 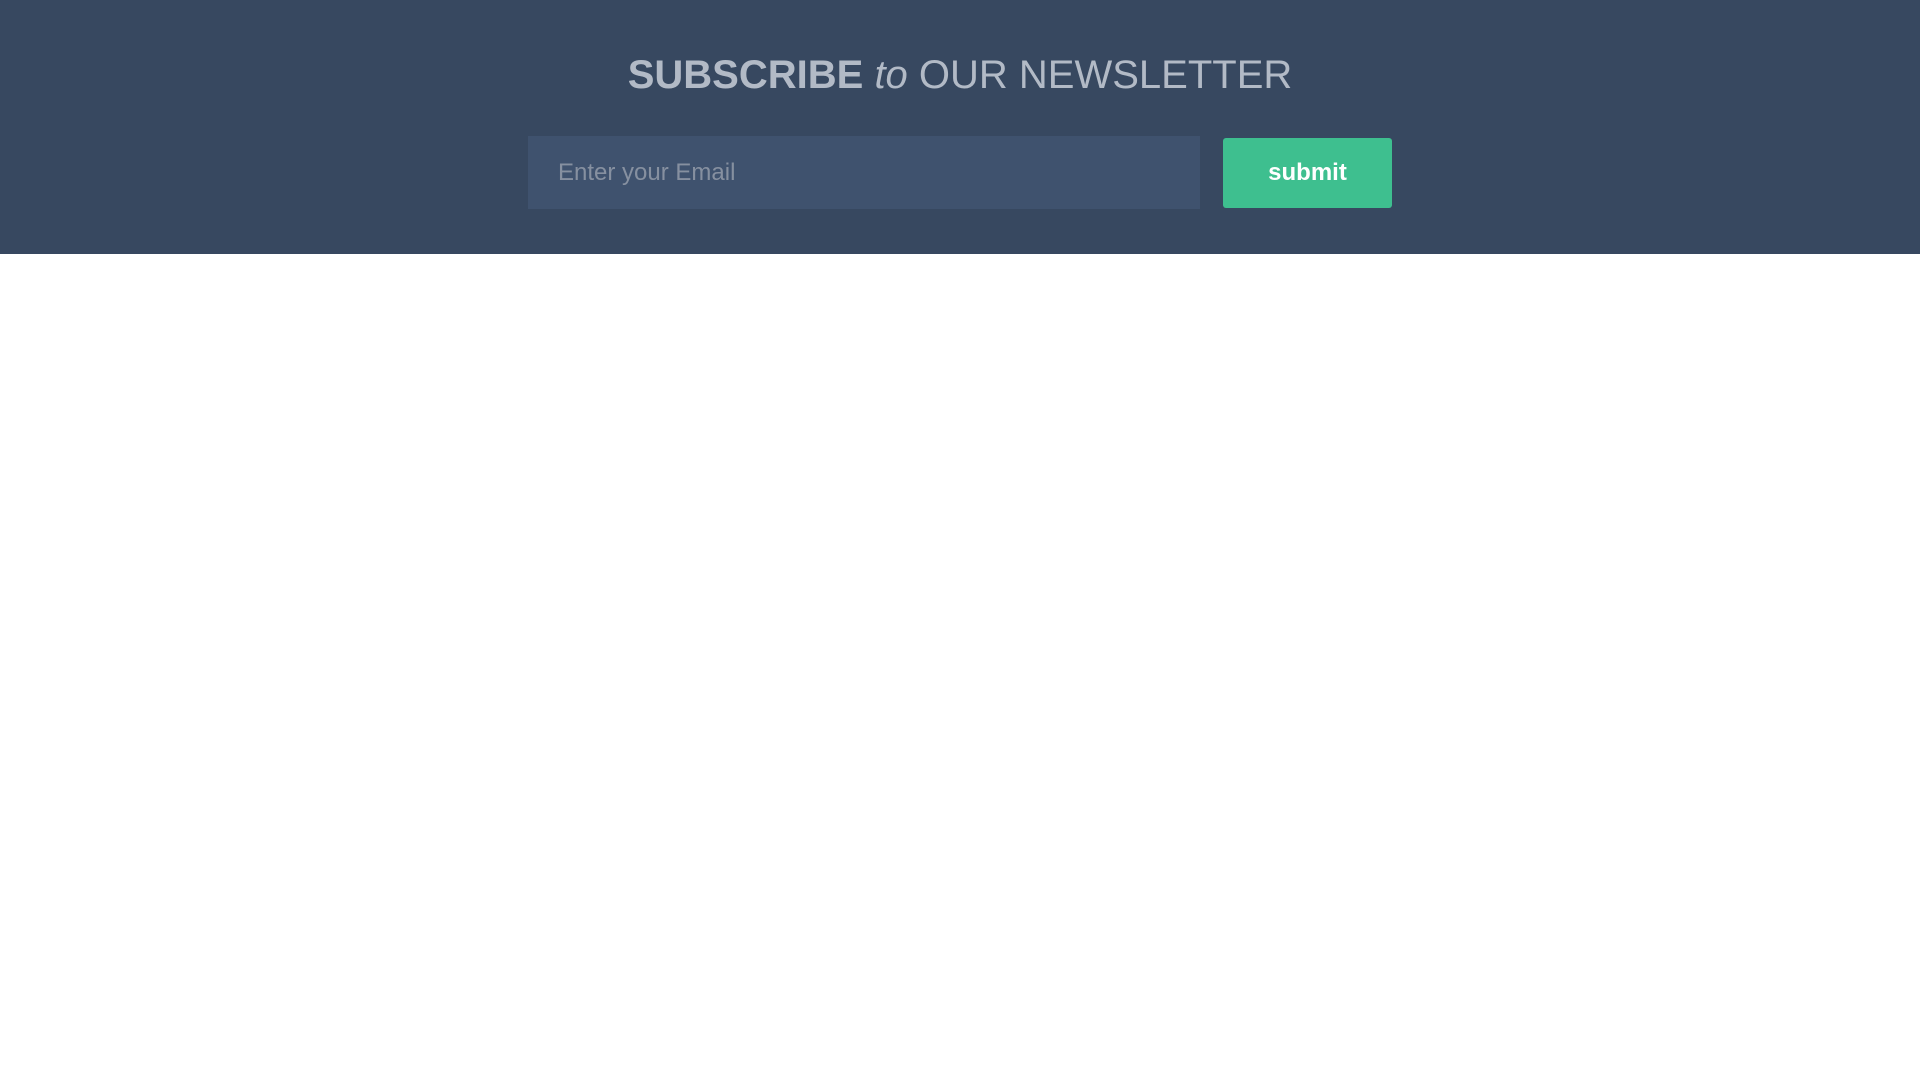 I want to click on title-em: to, so click(x=891, y=75).